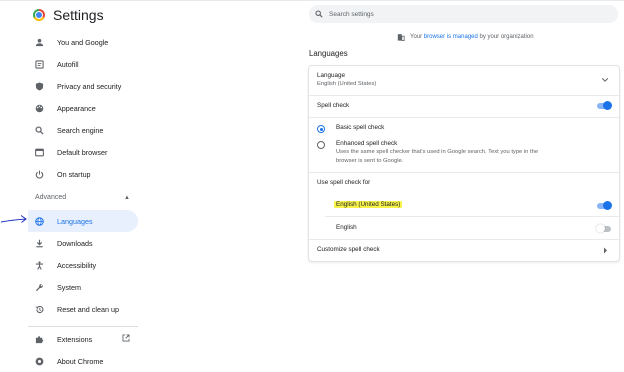 This screenshot has height=372, width=624. What do you see at coordinates (80, 130) in the screenshot?
I see `sidebar-item-label: Search engine` at bounding box center [80, 130].